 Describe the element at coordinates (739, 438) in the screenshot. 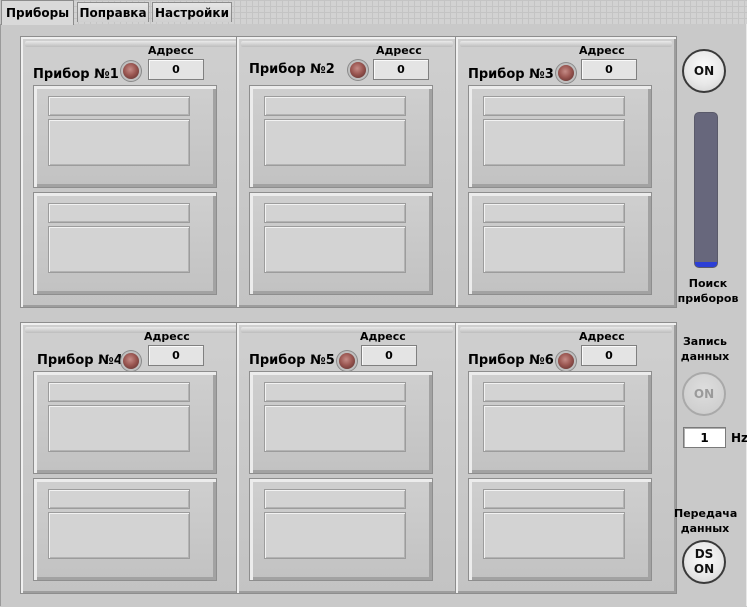

I see `frequency-unit: Hz` at that location.